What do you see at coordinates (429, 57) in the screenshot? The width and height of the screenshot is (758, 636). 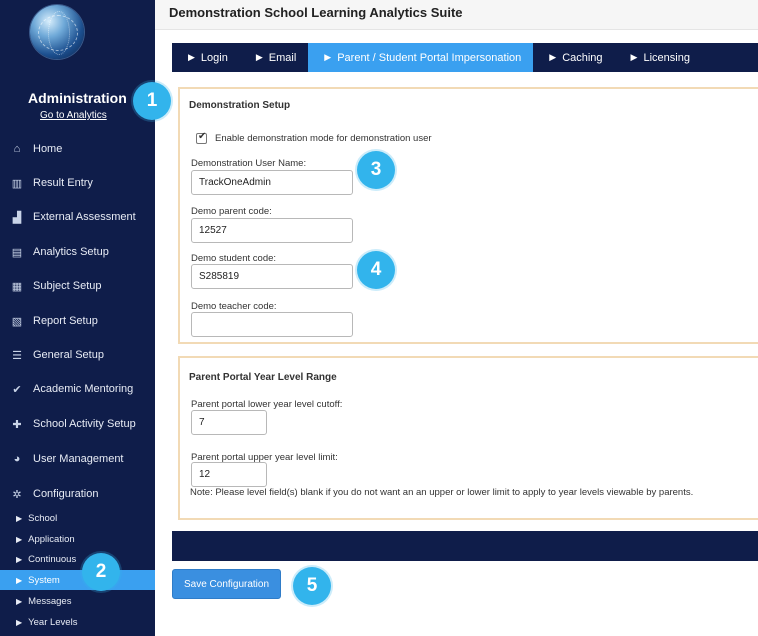 I see `tab-label: Parent / Student Portal Impersonation` at bounding box center [429, 57].